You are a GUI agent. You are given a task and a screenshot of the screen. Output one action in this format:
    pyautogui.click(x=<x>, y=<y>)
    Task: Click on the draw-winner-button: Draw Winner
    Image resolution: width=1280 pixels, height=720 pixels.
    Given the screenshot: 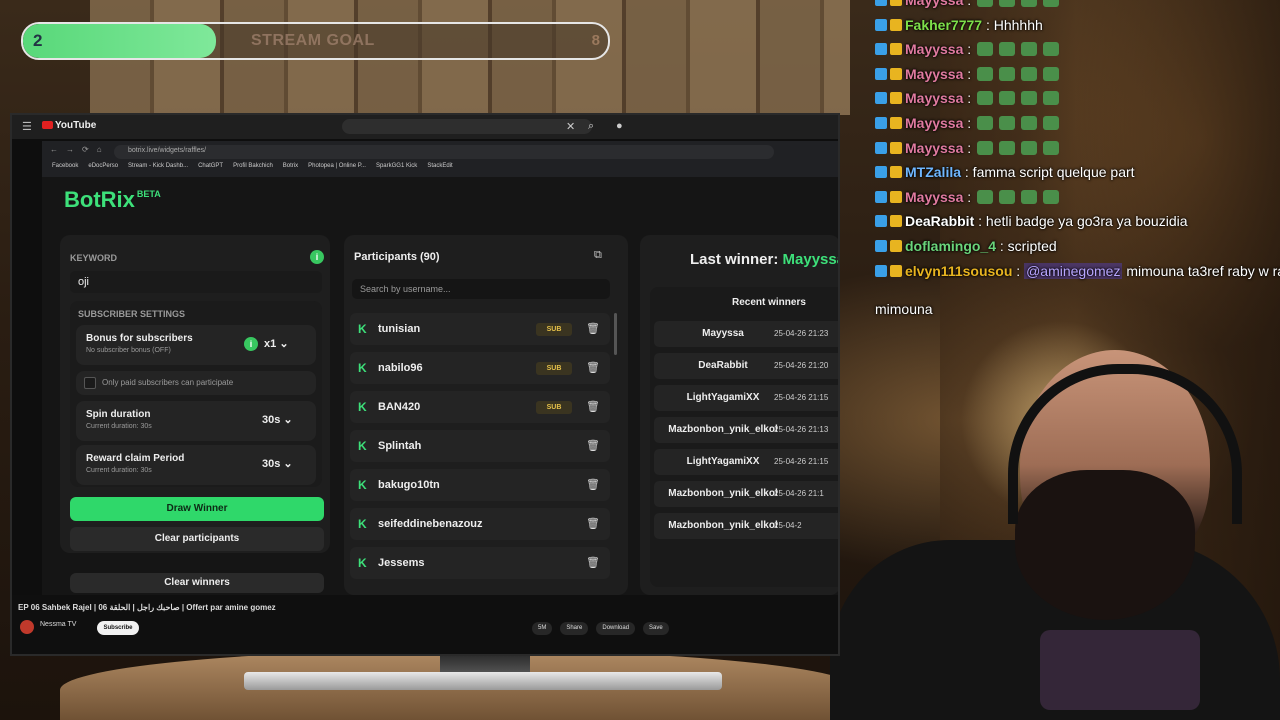 What is the action you would take?
    pyautogui.click(x=197, y=509)
    